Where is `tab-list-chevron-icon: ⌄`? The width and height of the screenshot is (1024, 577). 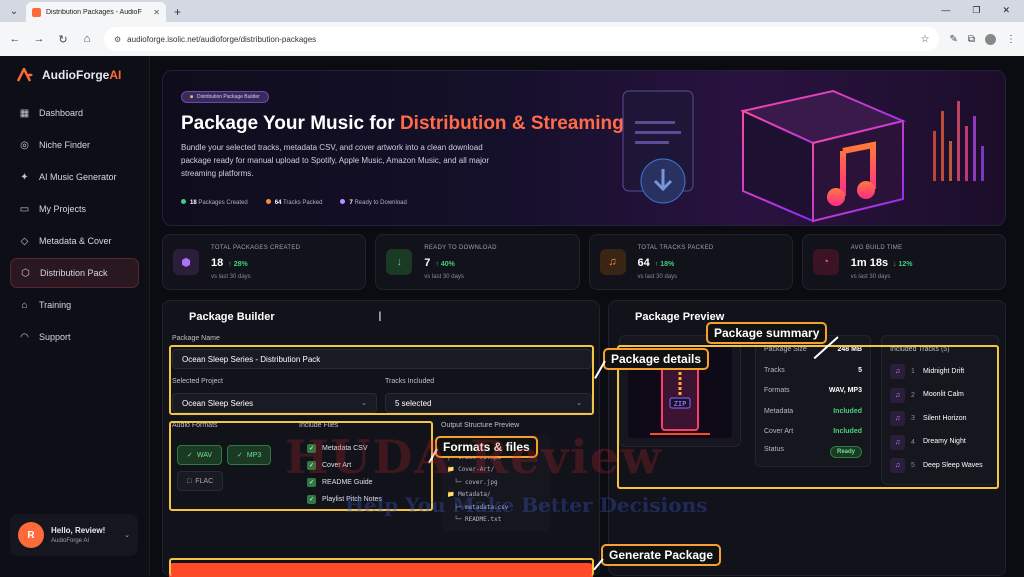 tab-list-chevron-icon: ⌄ is located at coordinates (14, 11).